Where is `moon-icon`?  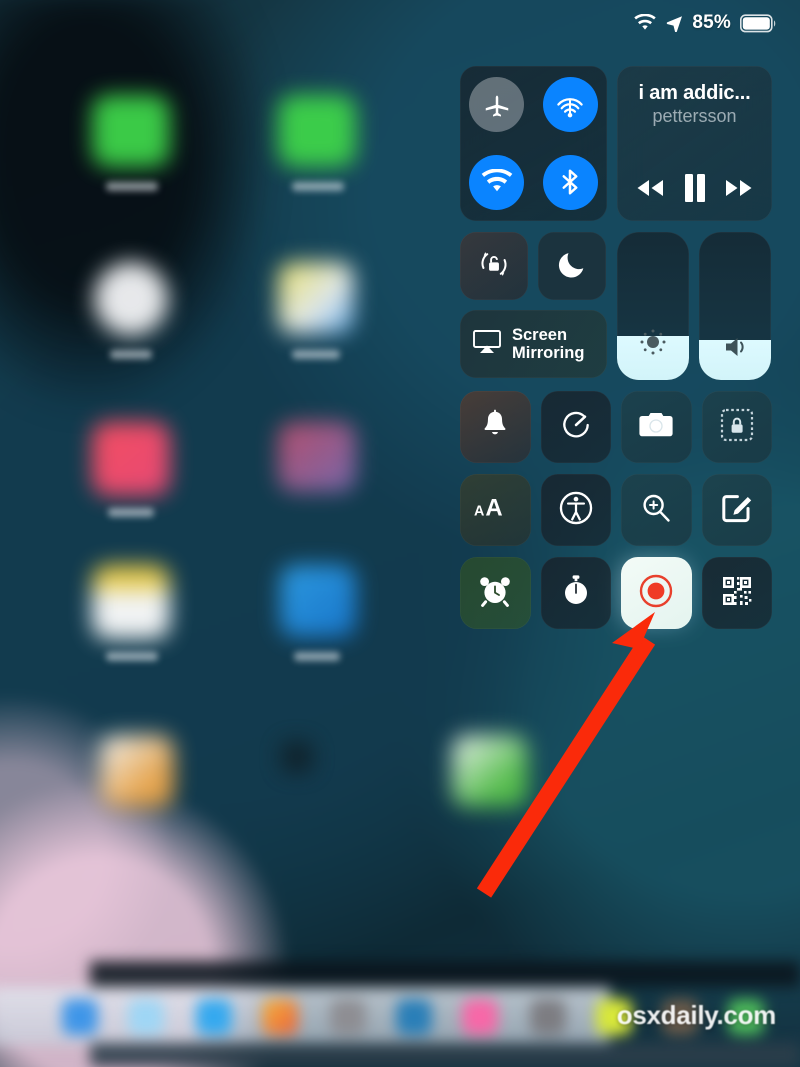 moon-icon is located at coordinates (572, 266).